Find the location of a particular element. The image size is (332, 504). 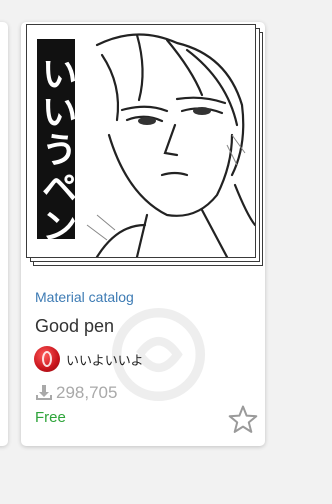

material-title: Good pen is located at coordinates (74, 326).